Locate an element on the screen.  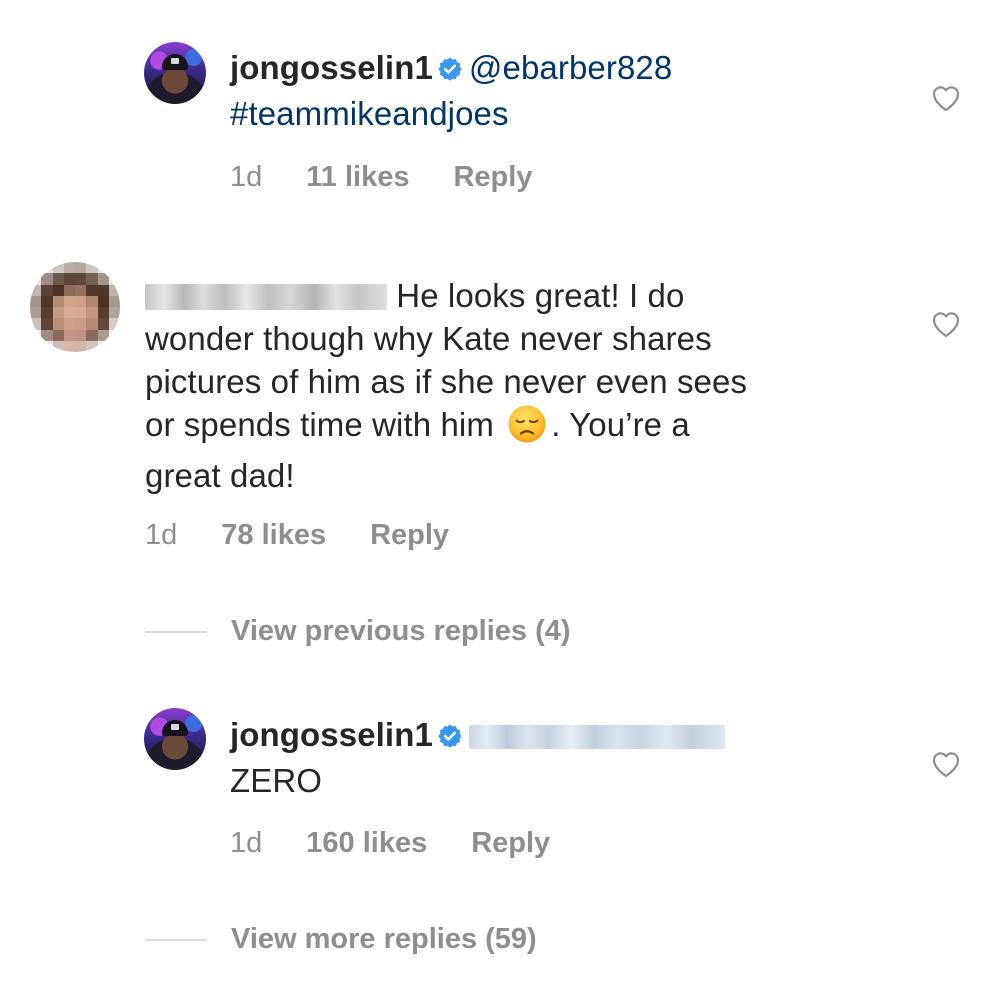
view-more-replies-label: View more replies (59) is located at coordinates (384, 939).